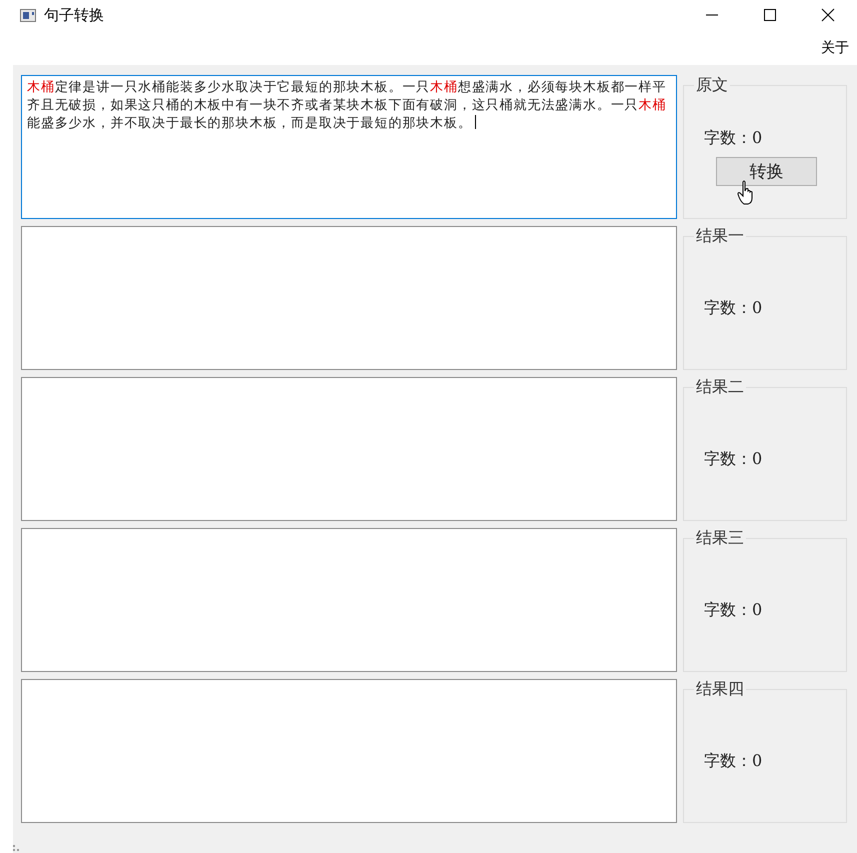 The width and height of the screenshot is (857, 853). What do you see at coordinates (712, 85) in the screenshot?
I see `group-title: 原文` at bounding box center [712, 85].